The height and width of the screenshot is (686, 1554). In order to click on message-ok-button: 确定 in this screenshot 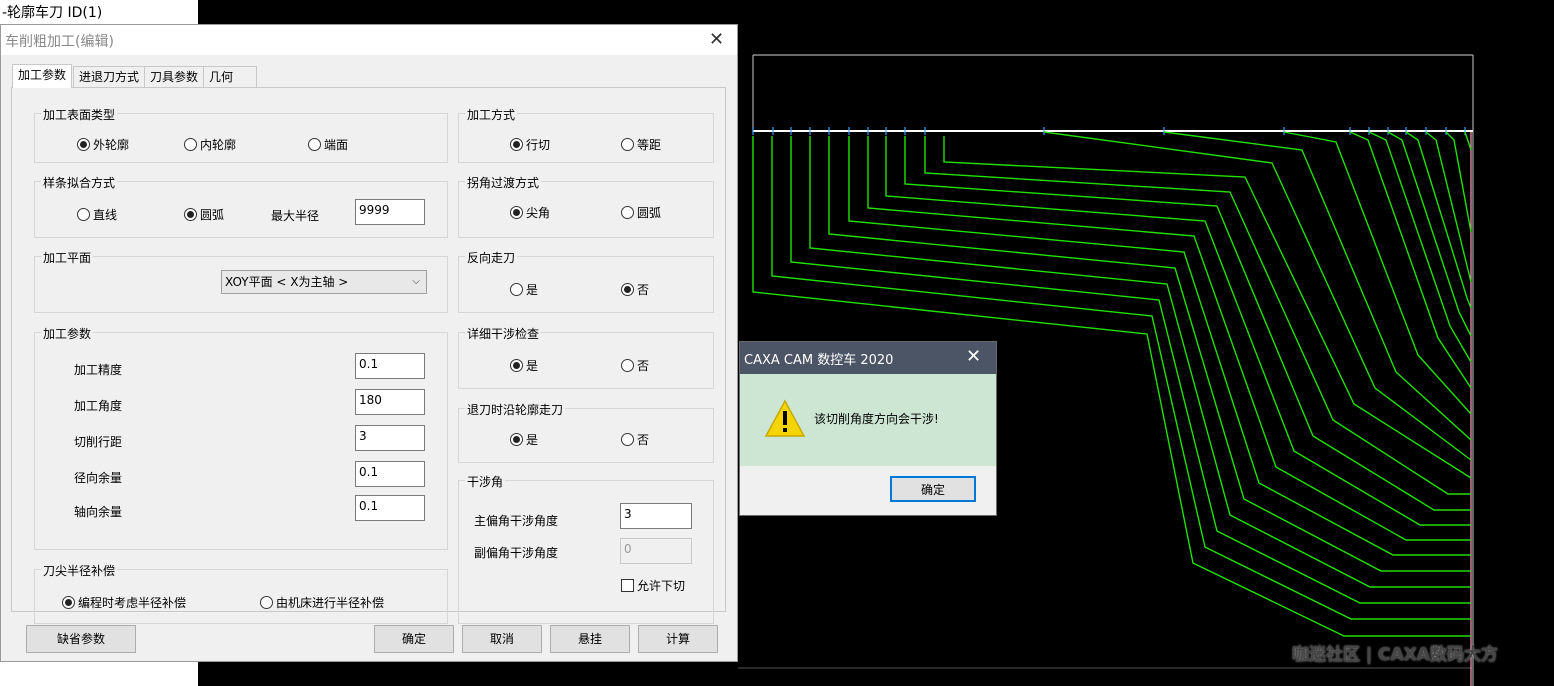, I will do `click(933, 489)`.